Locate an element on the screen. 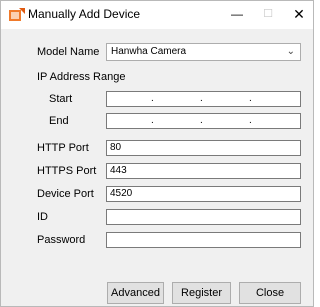 This screenshot has height=307, width=320. window-title: Manually Add Device is located at coordinates (84, 14).